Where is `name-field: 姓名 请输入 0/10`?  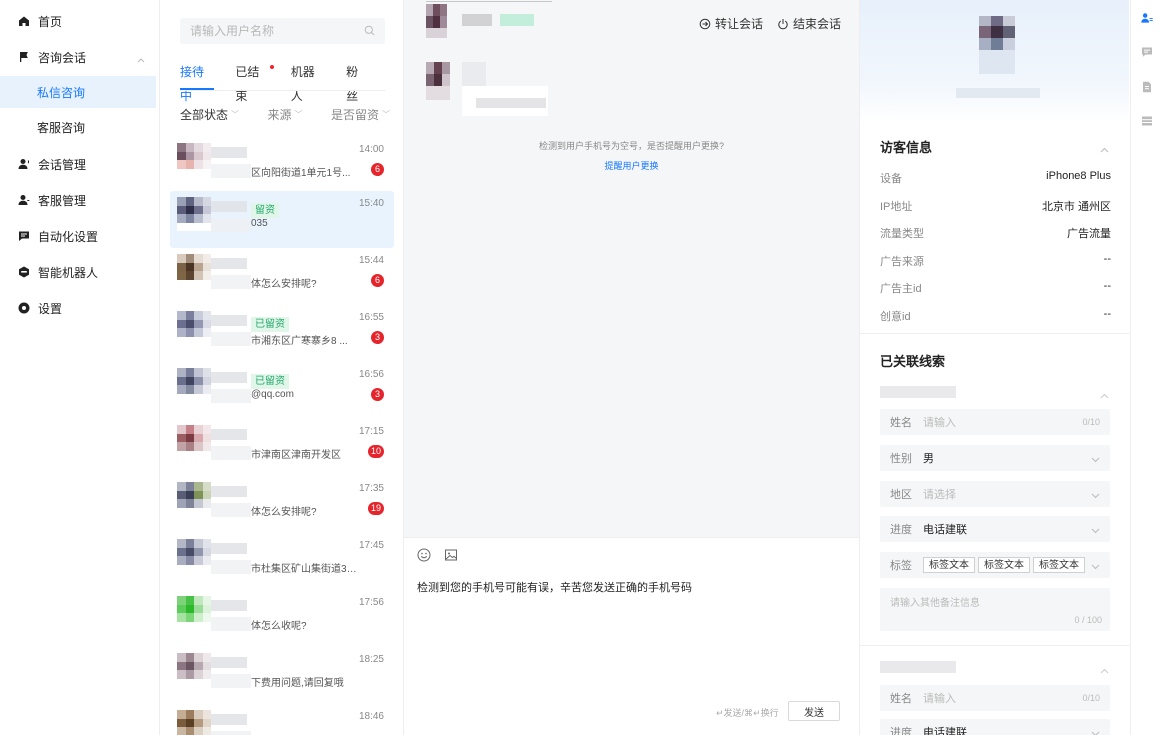 name-field: 姓名 请输入 0/10 is located at coordinates (995, 422).